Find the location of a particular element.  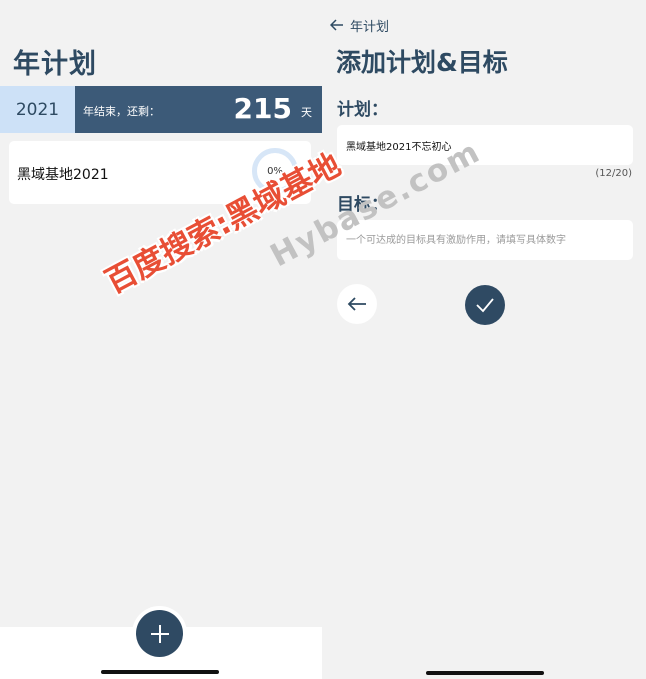

plan-char-counter: (12/20) is located at coordinates (613, 173).